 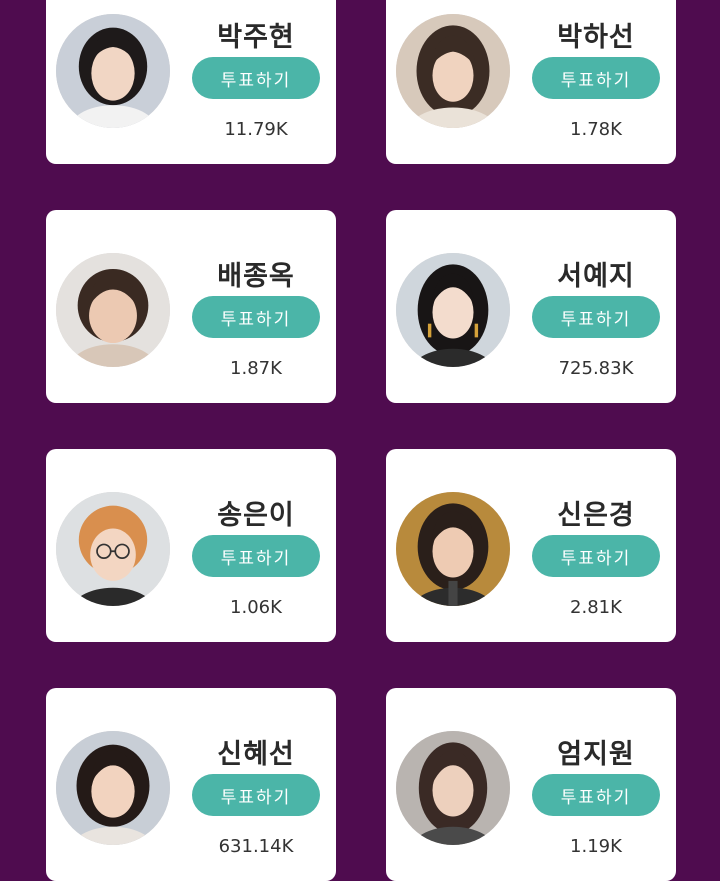 What do you see at coordinates (256, 846) in the screenshot?
I see `vote-count: 631.14K` at bounding box center [256, 846].